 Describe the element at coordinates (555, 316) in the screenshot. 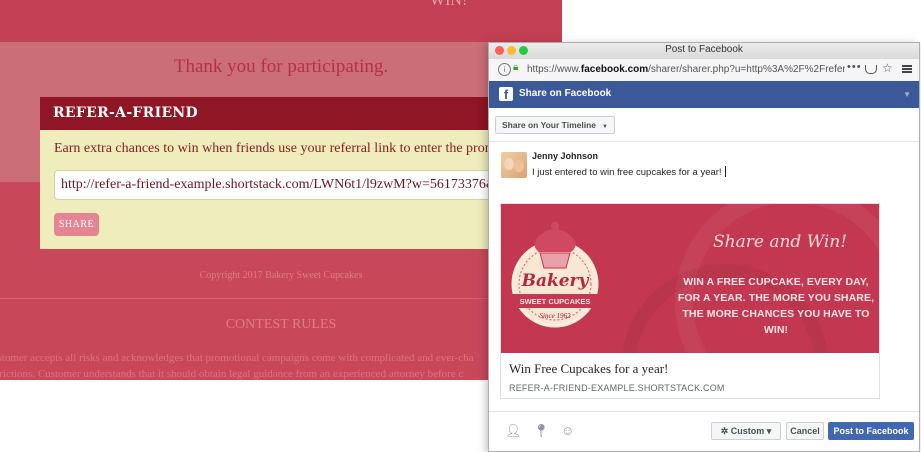

I see `logo-since-text: Since 1962` at that location.